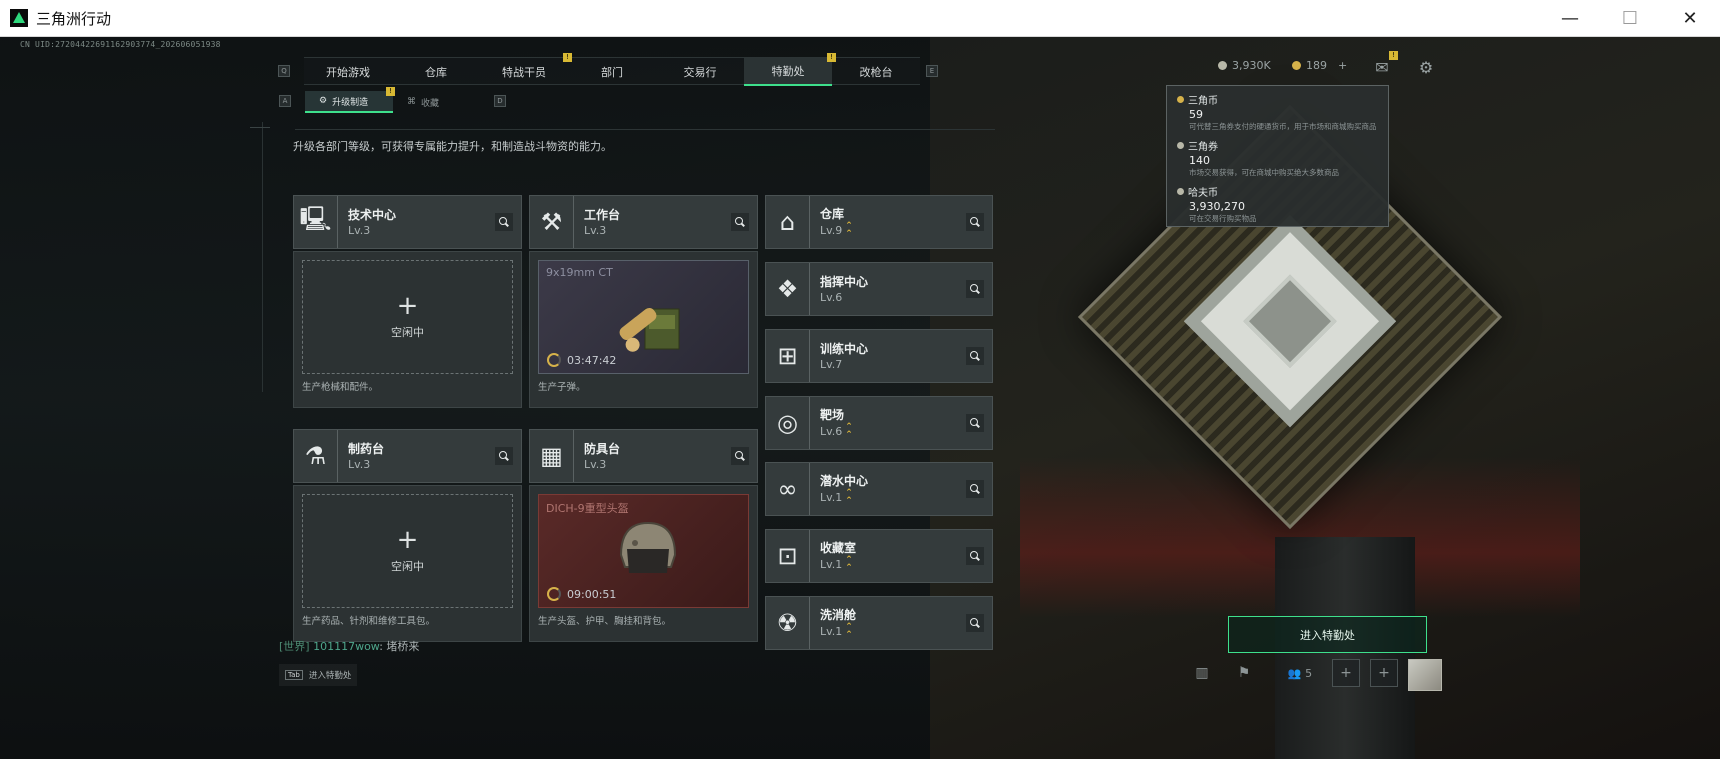 The height and width of the screenshot is (759, 1720). What do you see at coordinates (552, 456) in the screenshot?
I see `armor-blocks-icon: ▦` at bounding box center [552, 456].